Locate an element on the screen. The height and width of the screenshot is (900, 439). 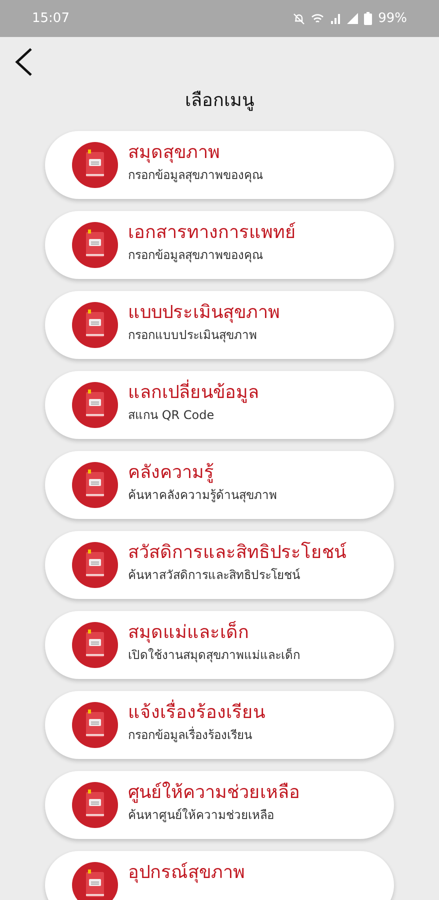
battery-icon is located at coordinates (368, 18).